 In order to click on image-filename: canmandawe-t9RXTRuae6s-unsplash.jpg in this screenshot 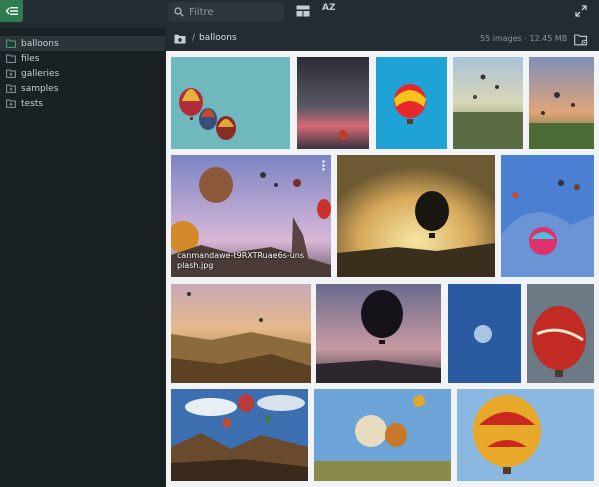, I will do `click(241, 260)`.